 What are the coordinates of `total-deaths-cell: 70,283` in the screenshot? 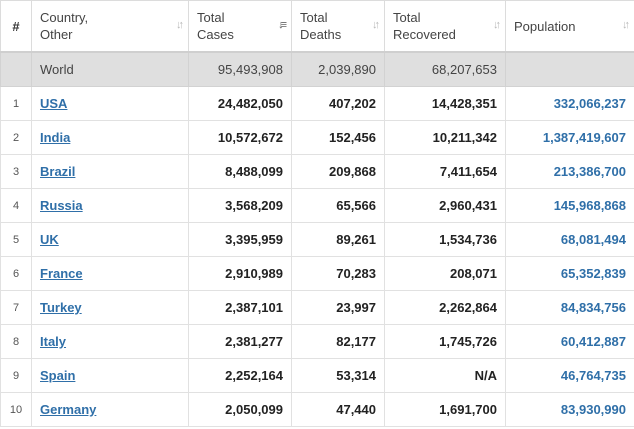 It's located at (338, 273).